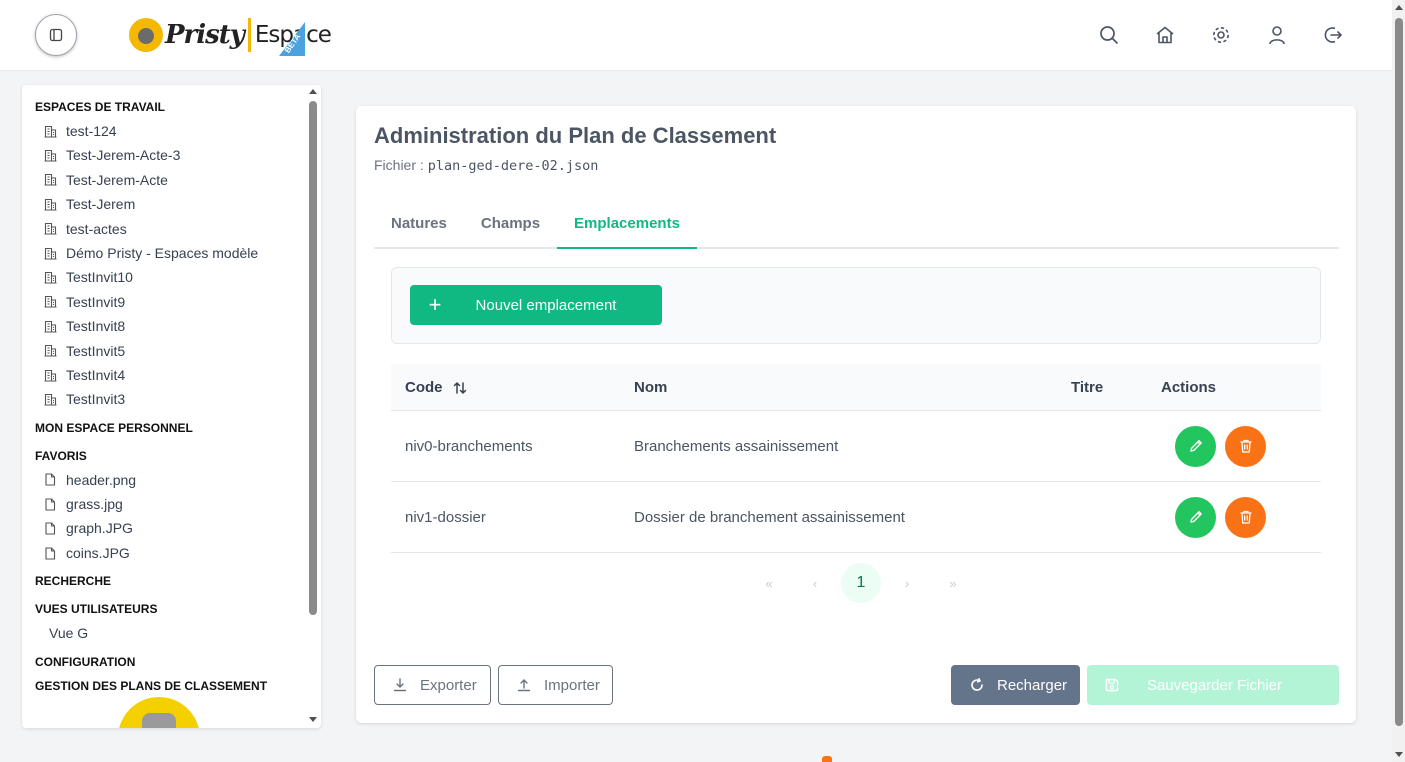  Describe the element at coordinates (170, 480) in the screenshot. I see `favorite-item: header.png` at that location.